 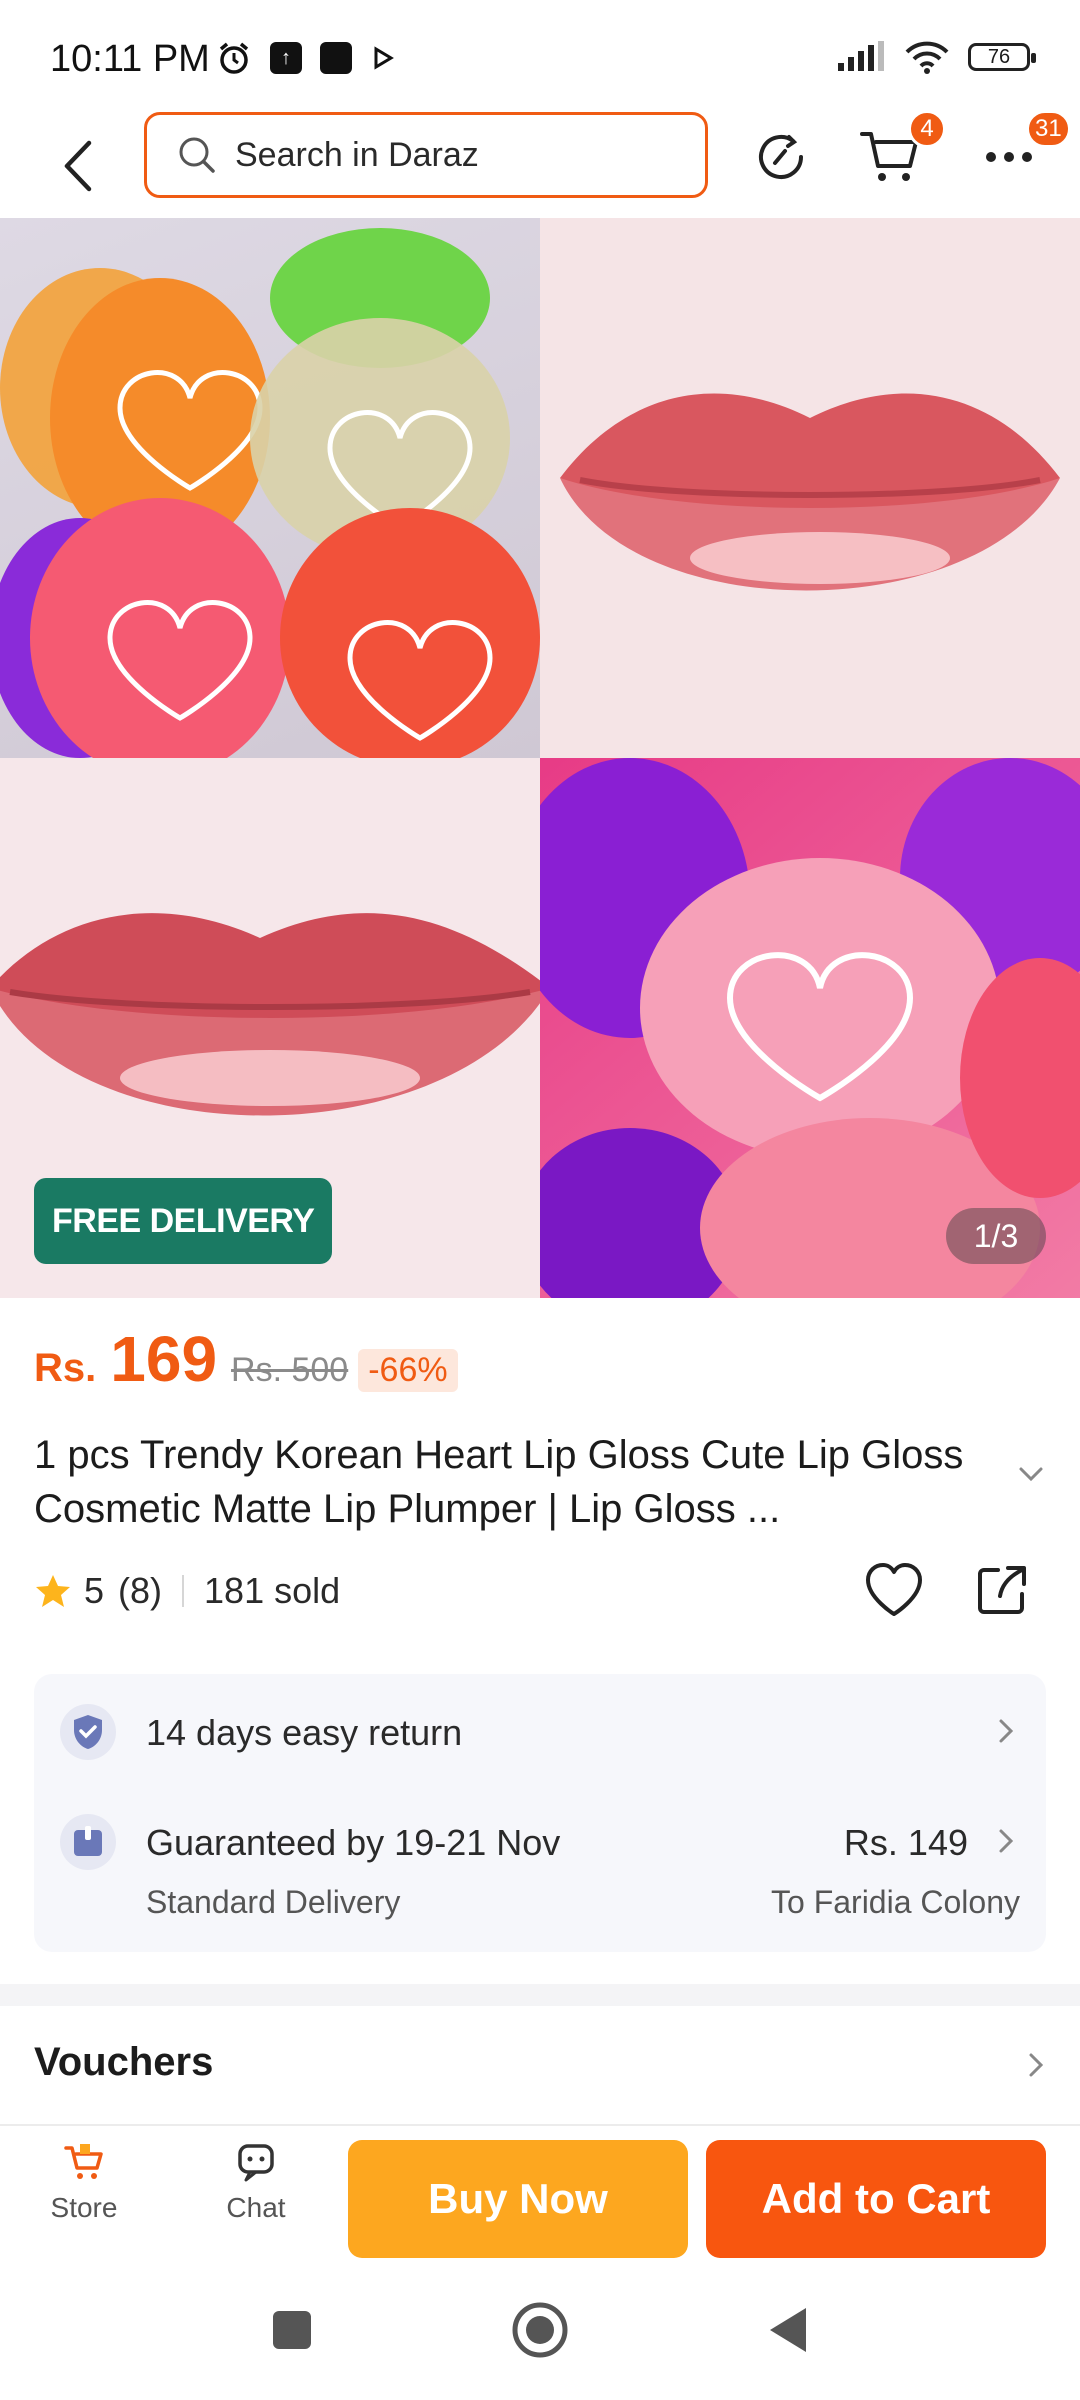 I want to click on share-icon, so click(x=1002, y=1590).